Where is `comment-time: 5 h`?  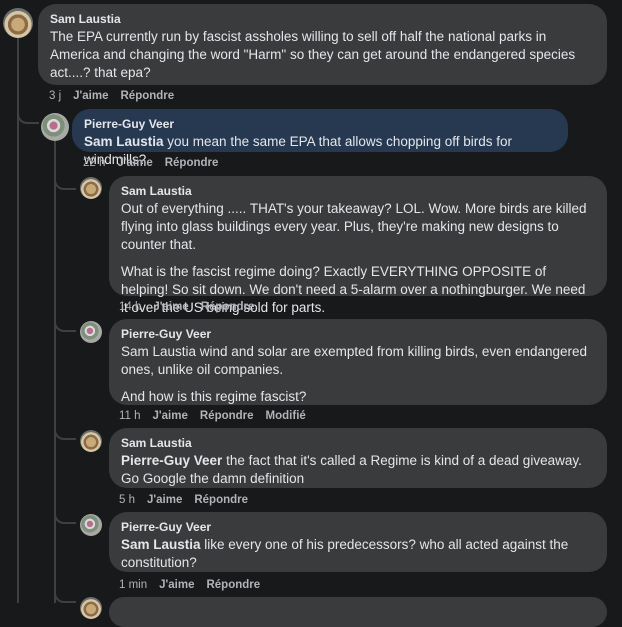 comment-time: 5 h is located at coordinates (127, 500).